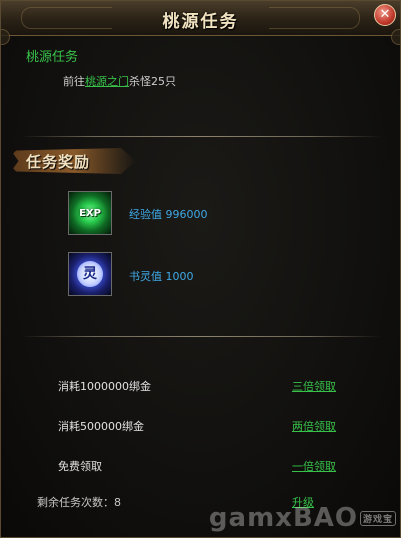 The height and width of the screenshot is (538, 401). I want to click on title-bar: 桃源任务 ✕, so click(200, 18).